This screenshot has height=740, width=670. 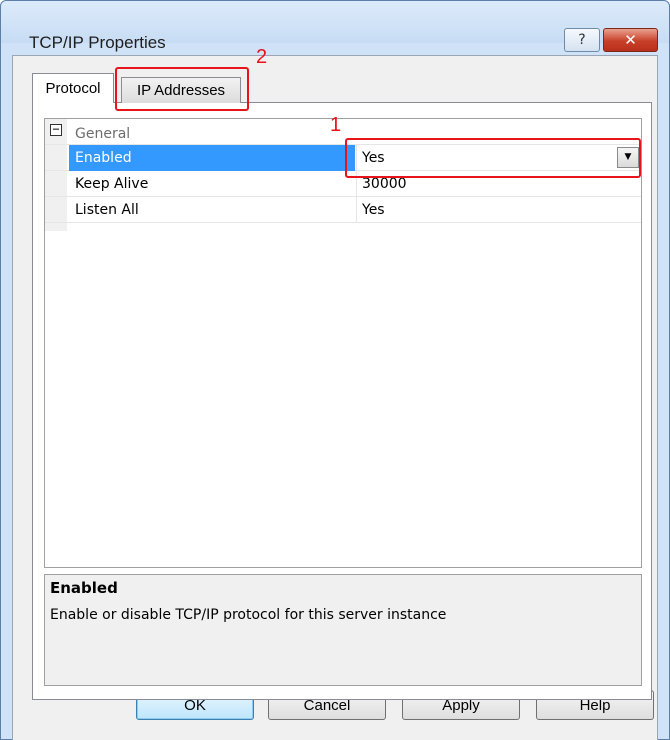 What do you see at coordinates (103, 134) in the screenshot?
I see `category-label: General` at bounding box center [103, 134].